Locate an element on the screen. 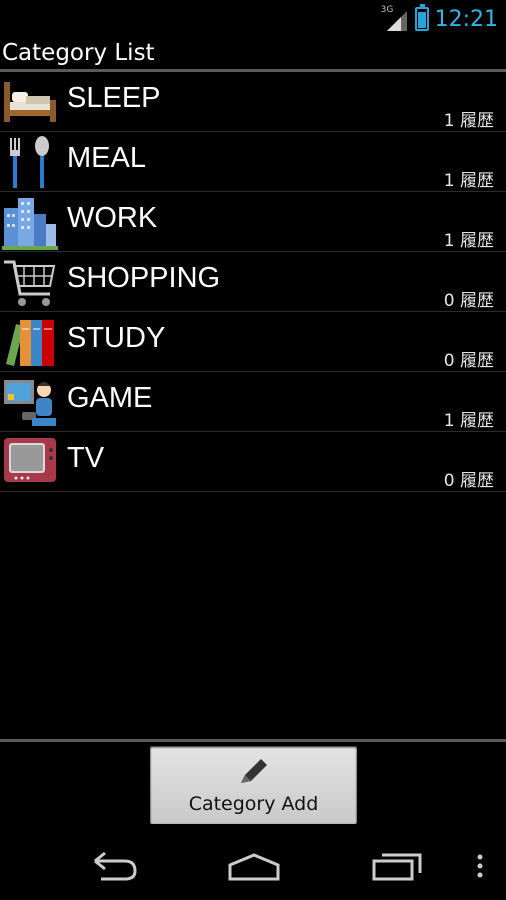  category-row-shopping: SHOPPING 0 履歴 is located at coordinates (253, 282).